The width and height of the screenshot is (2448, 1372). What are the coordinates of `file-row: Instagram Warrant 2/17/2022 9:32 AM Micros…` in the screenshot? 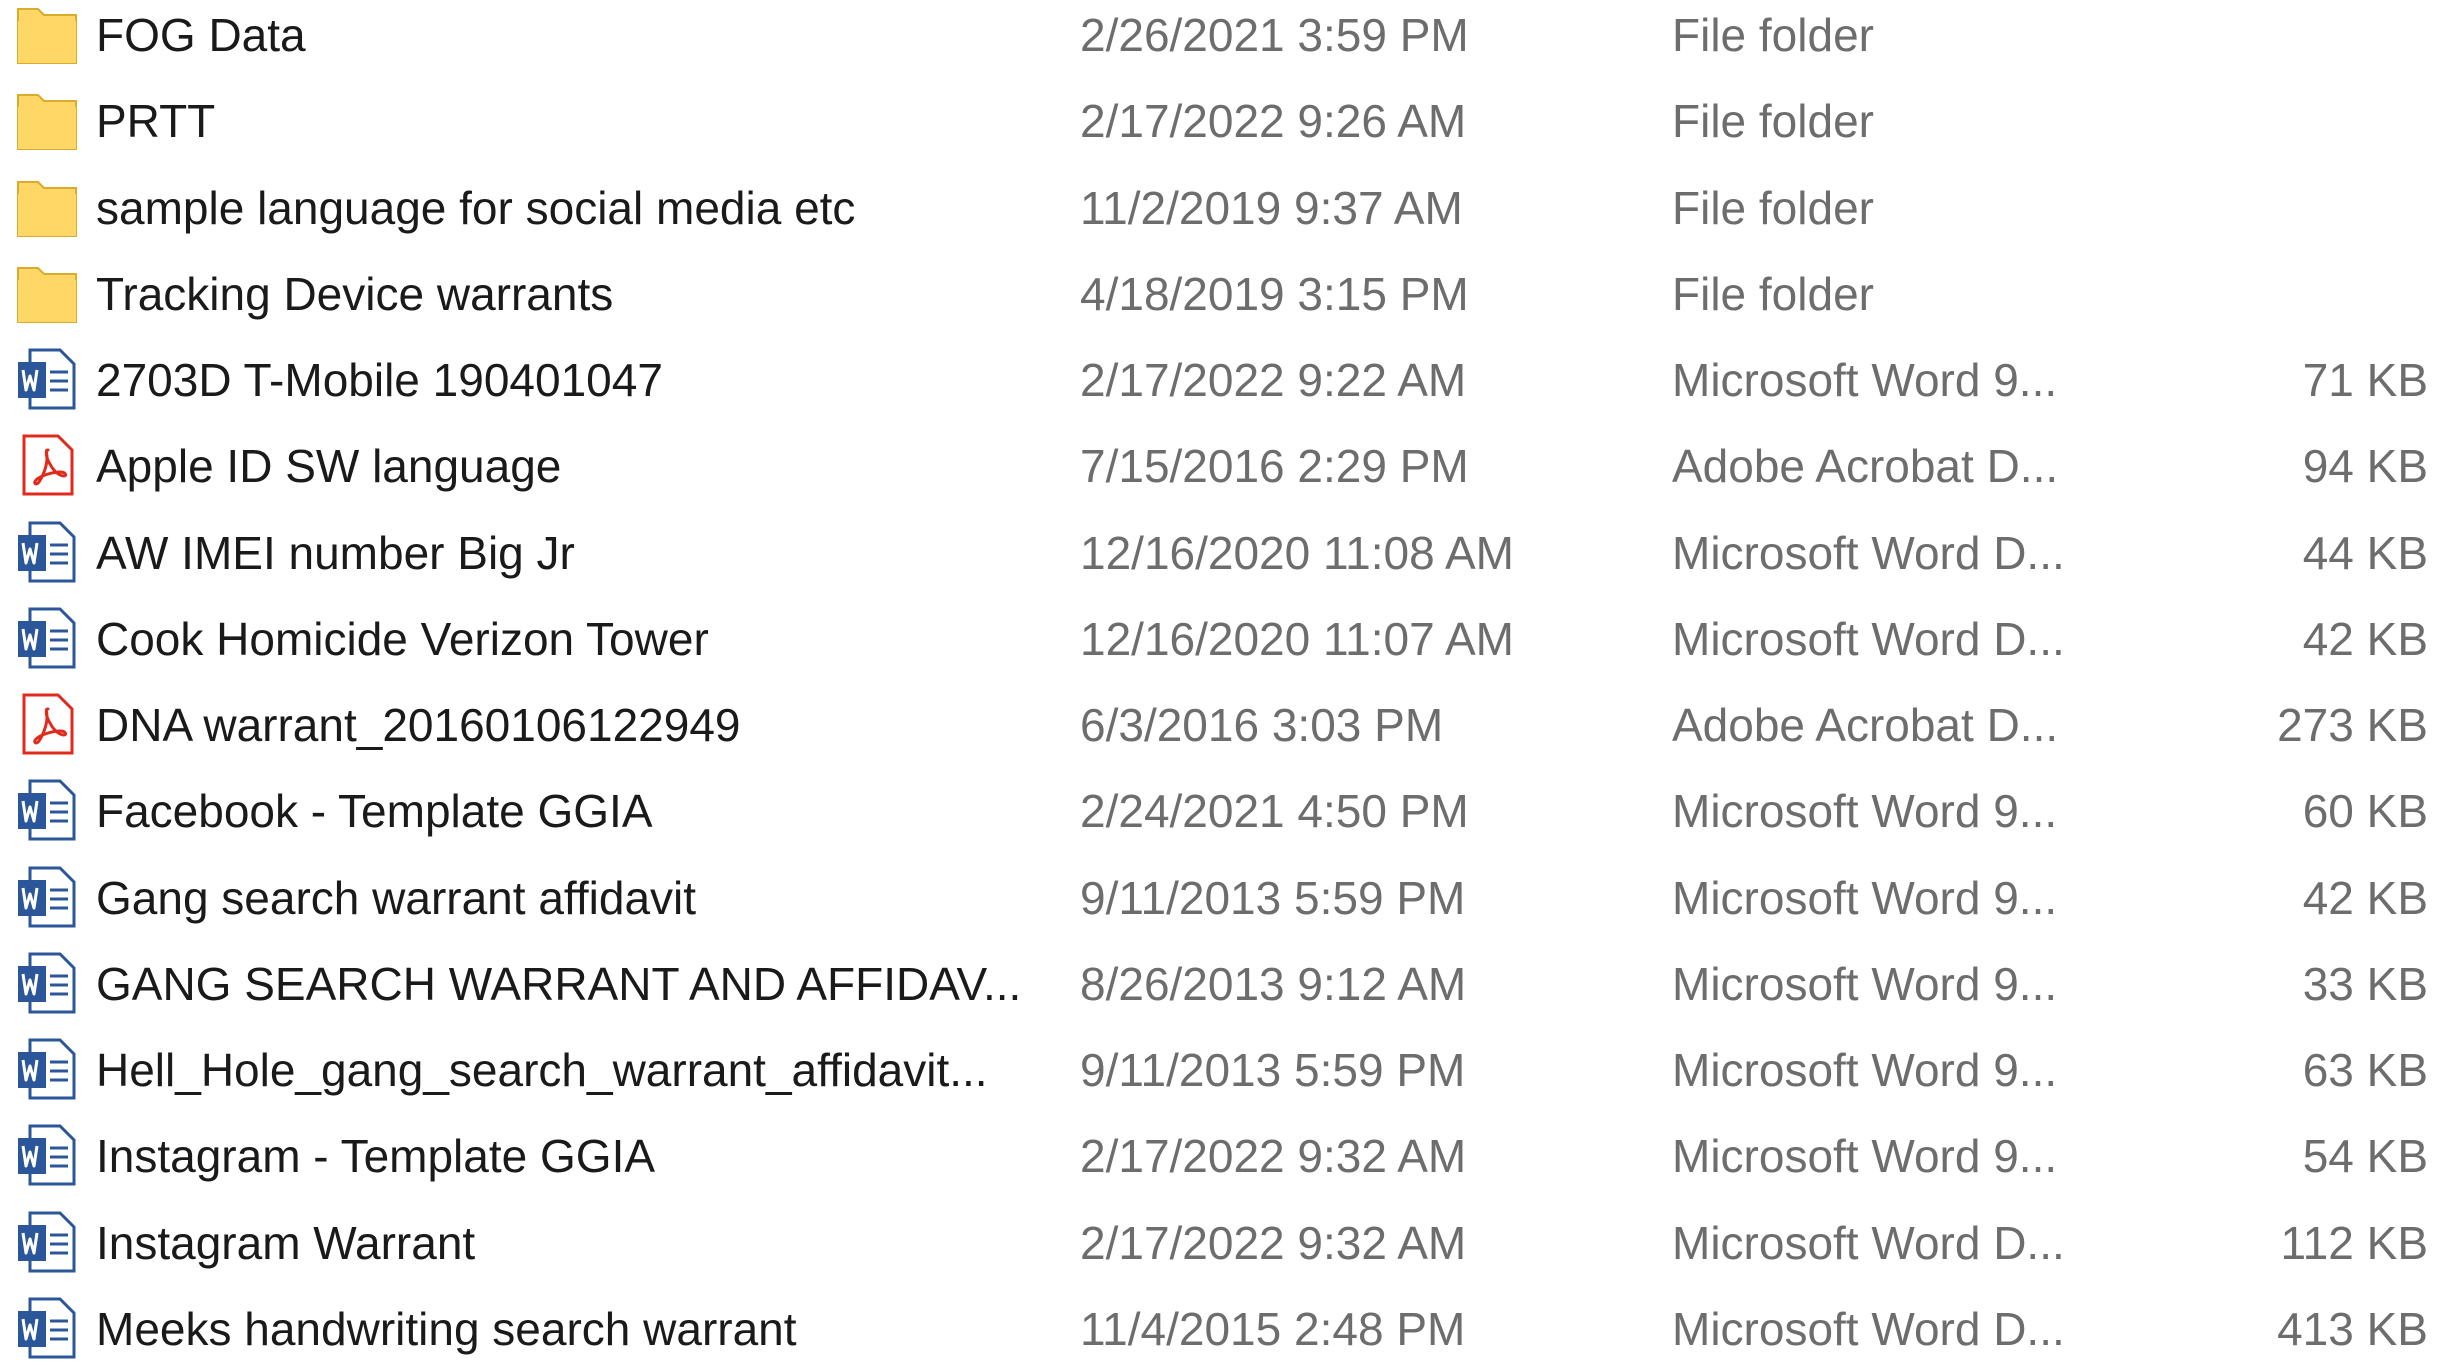 It's located at (1224, 1243).